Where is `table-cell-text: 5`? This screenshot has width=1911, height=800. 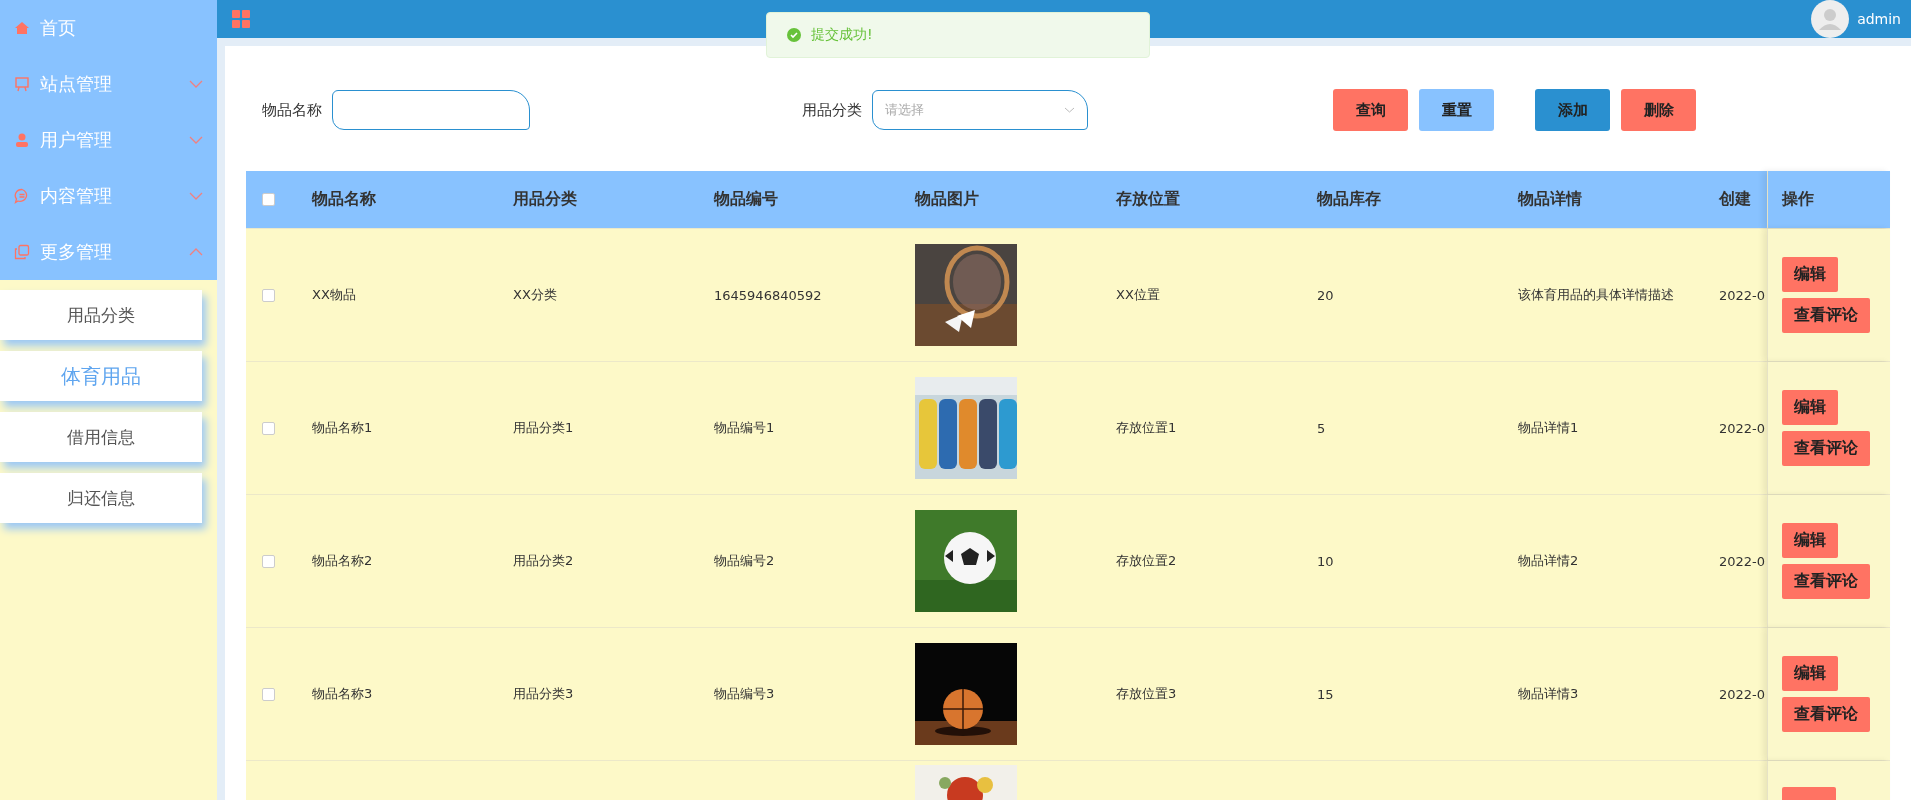 table-cell-text: 5 is located at coordinates (1322, 428).